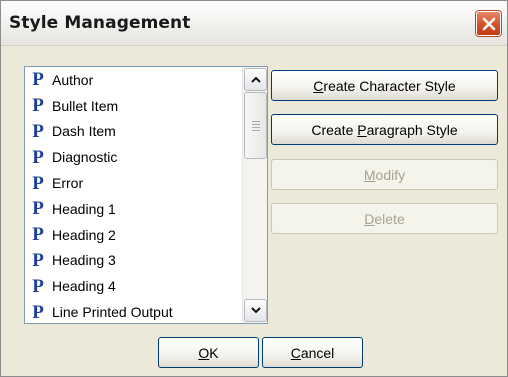 Image resolution: width=508 pixels, height=377 pixels. I want to click on modify-button: Modify, so click(384, 174).